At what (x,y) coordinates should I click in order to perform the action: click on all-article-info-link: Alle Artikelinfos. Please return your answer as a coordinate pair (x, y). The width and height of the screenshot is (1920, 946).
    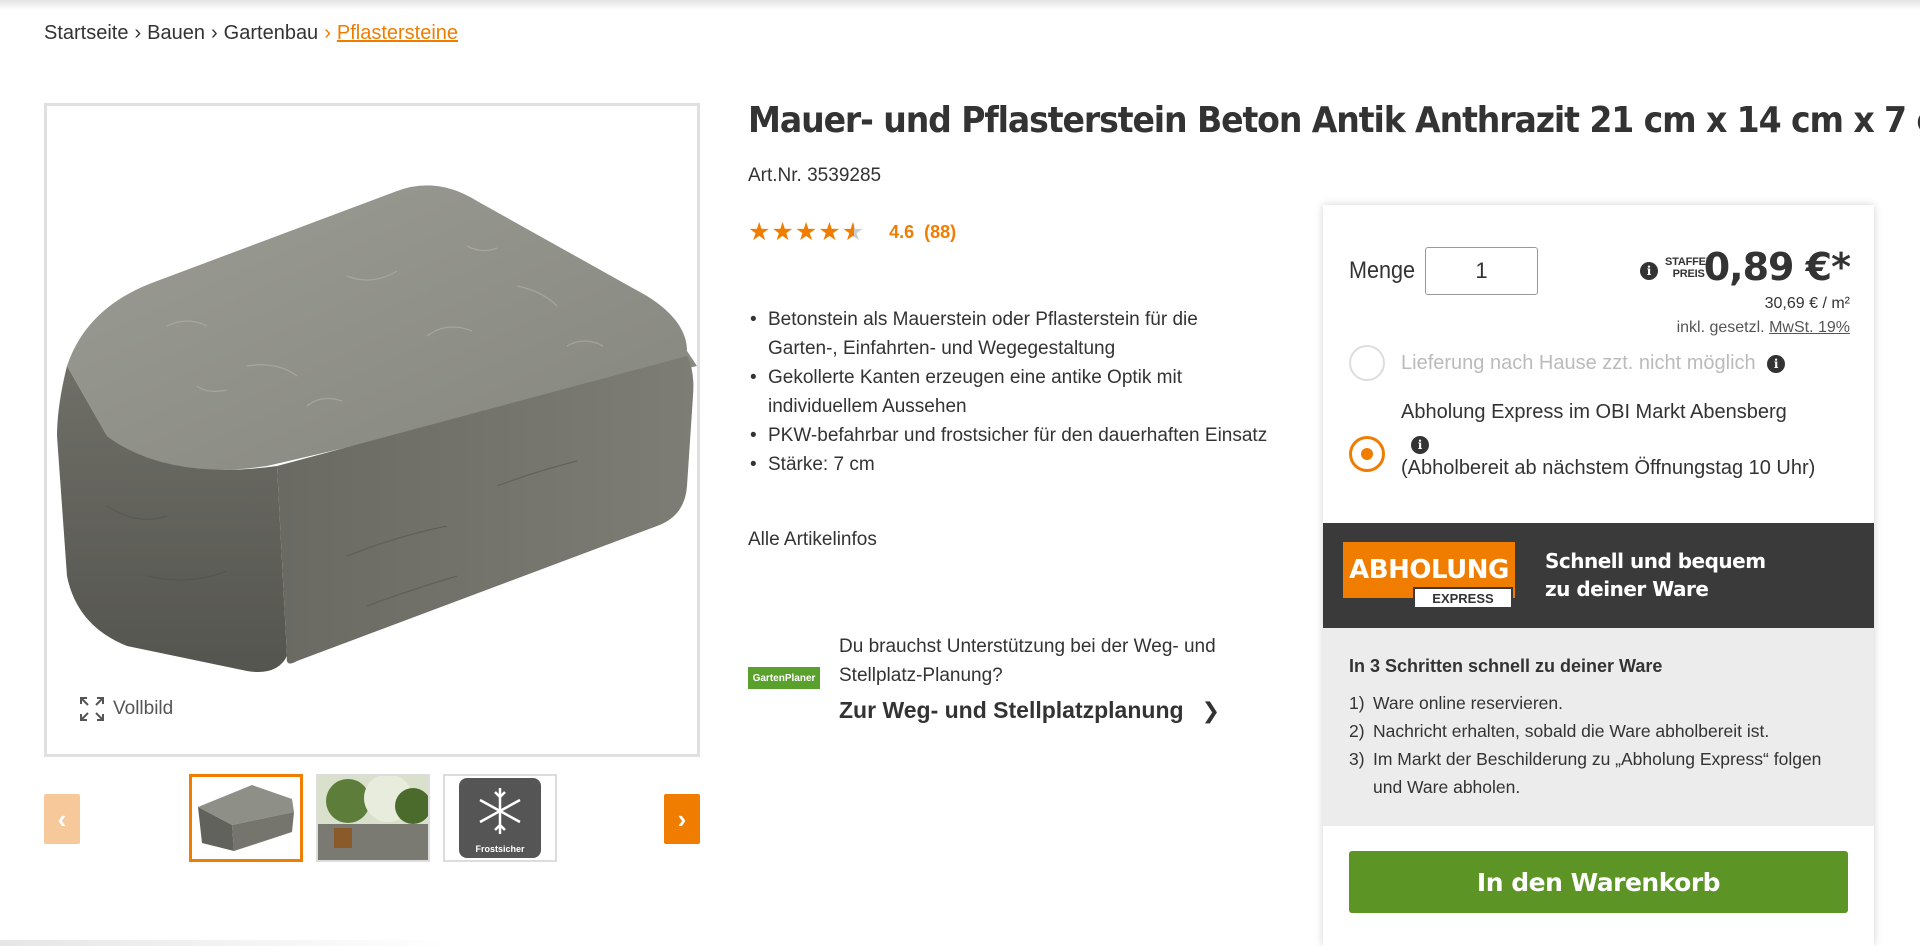
    Looking at the image, I should click on (812, 540).